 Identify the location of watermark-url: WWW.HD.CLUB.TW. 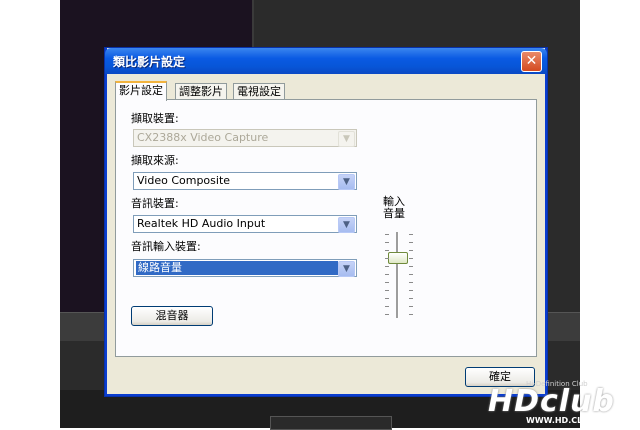
(569, 420).